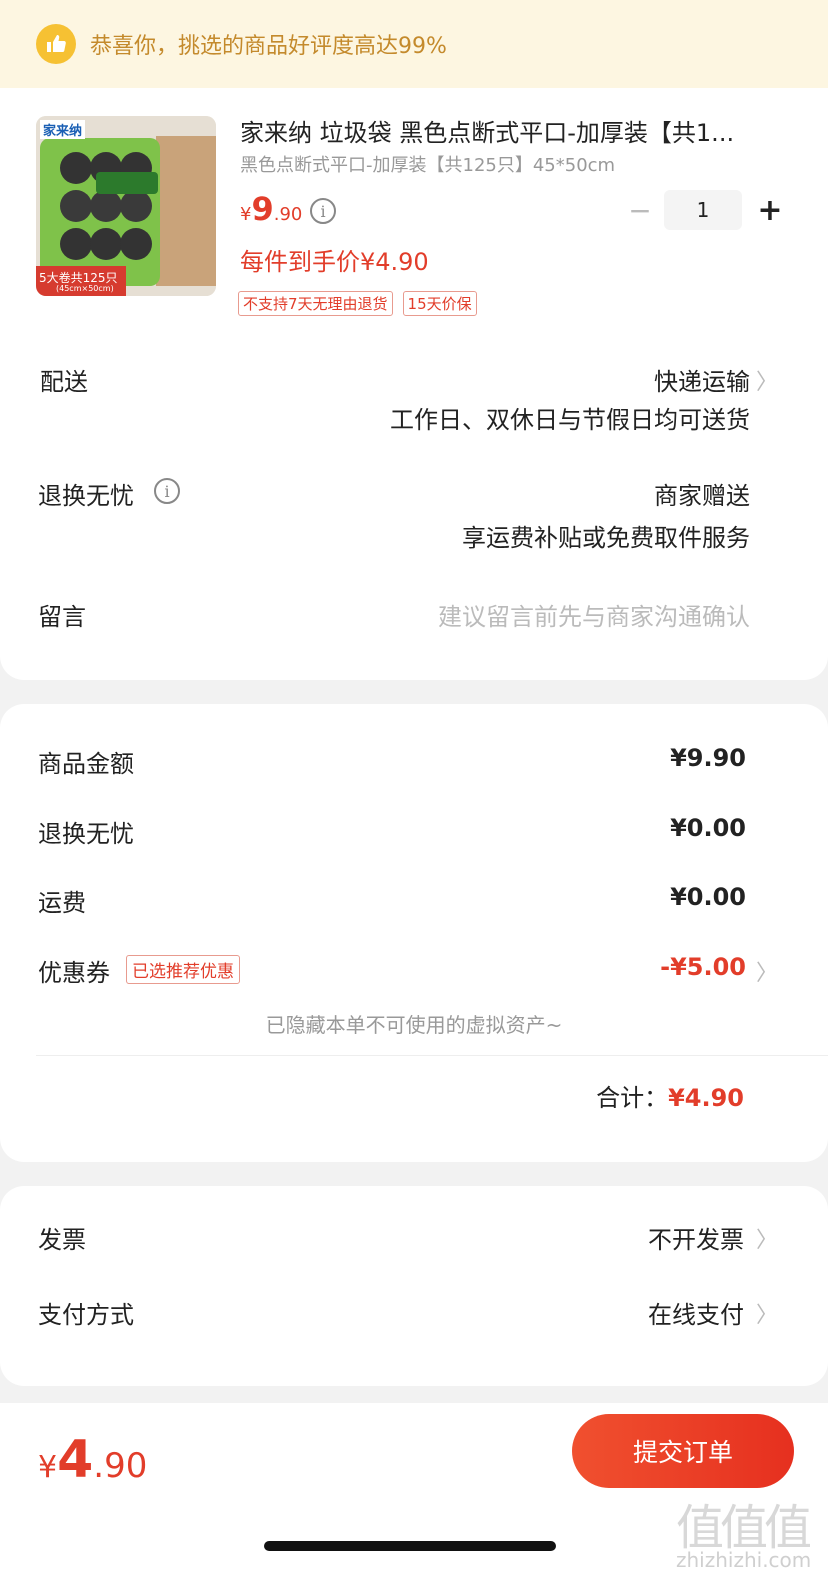  I want to click on total-currency: ¥, so click(48, 1467).